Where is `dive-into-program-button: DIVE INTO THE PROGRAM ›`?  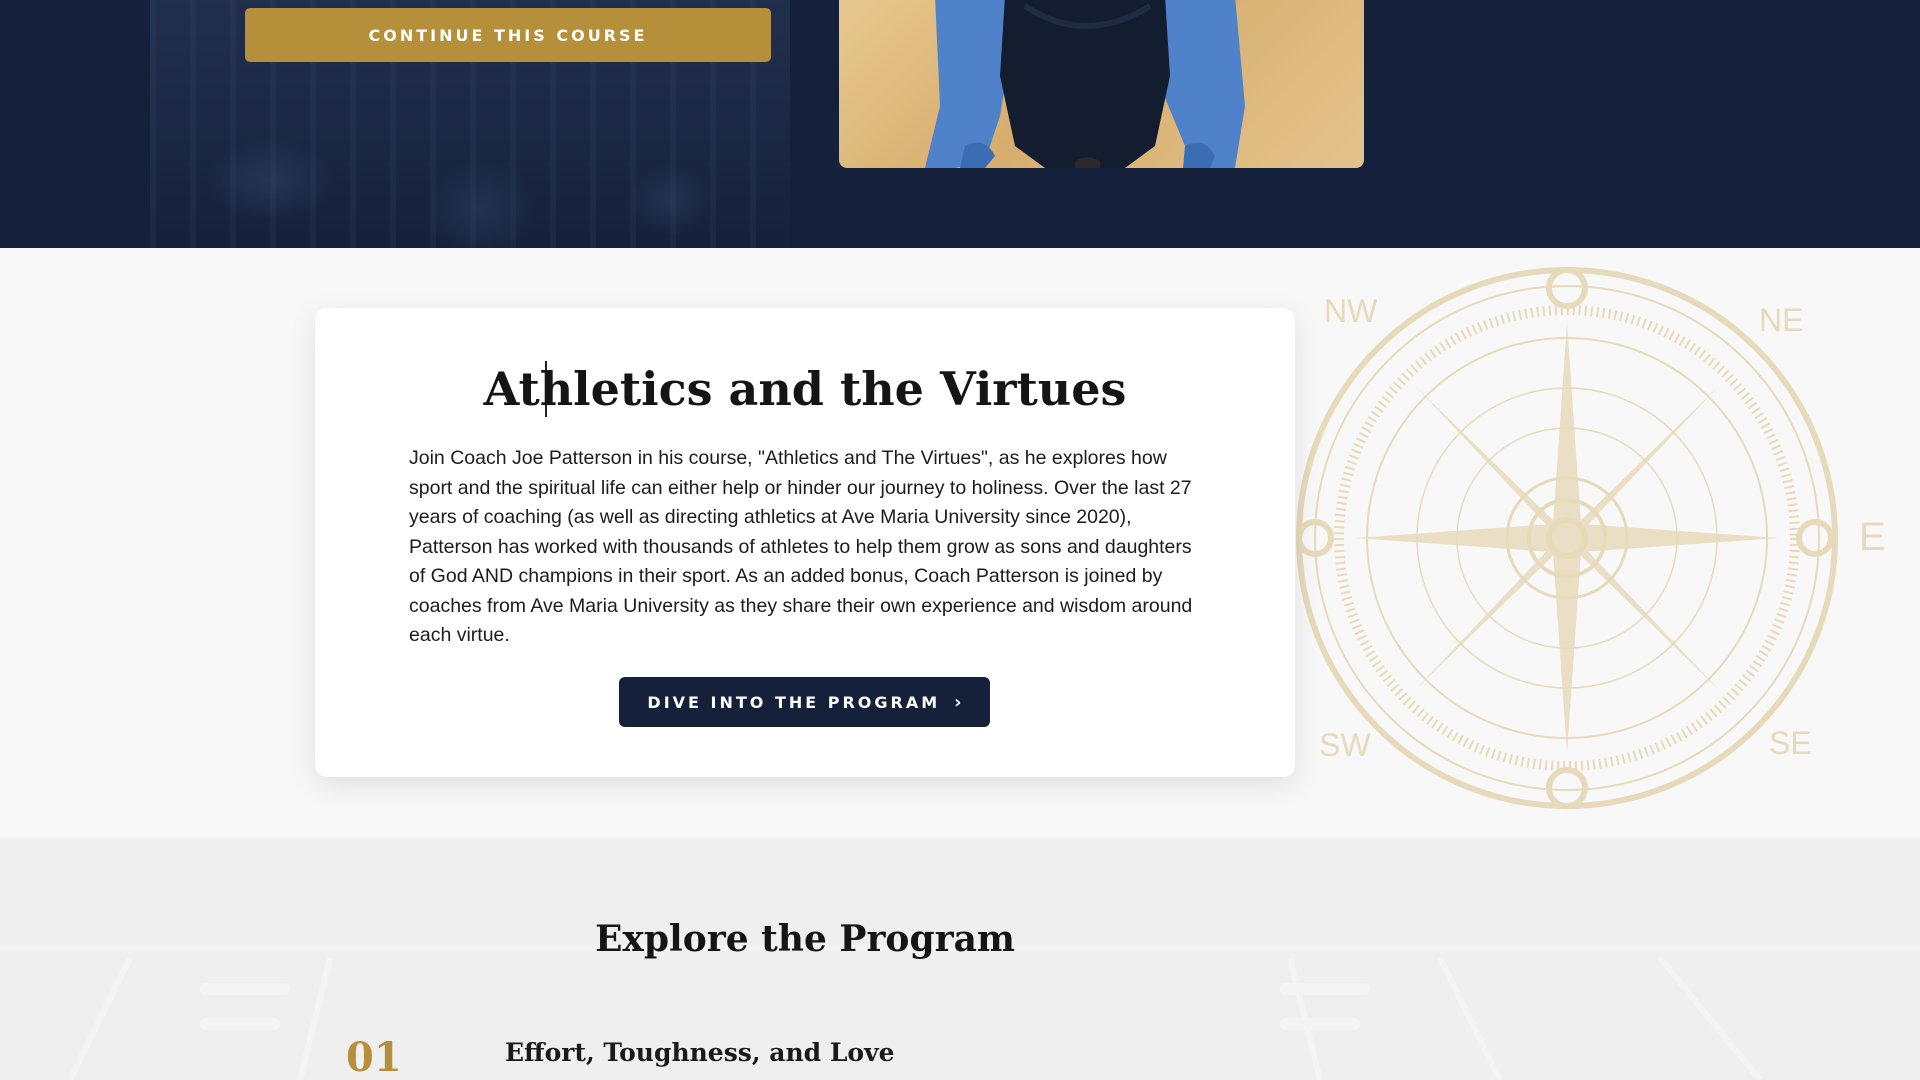
dive-into-program-button: DIVE INTO THE PROGRAM › is located at coordinates (804, 702).